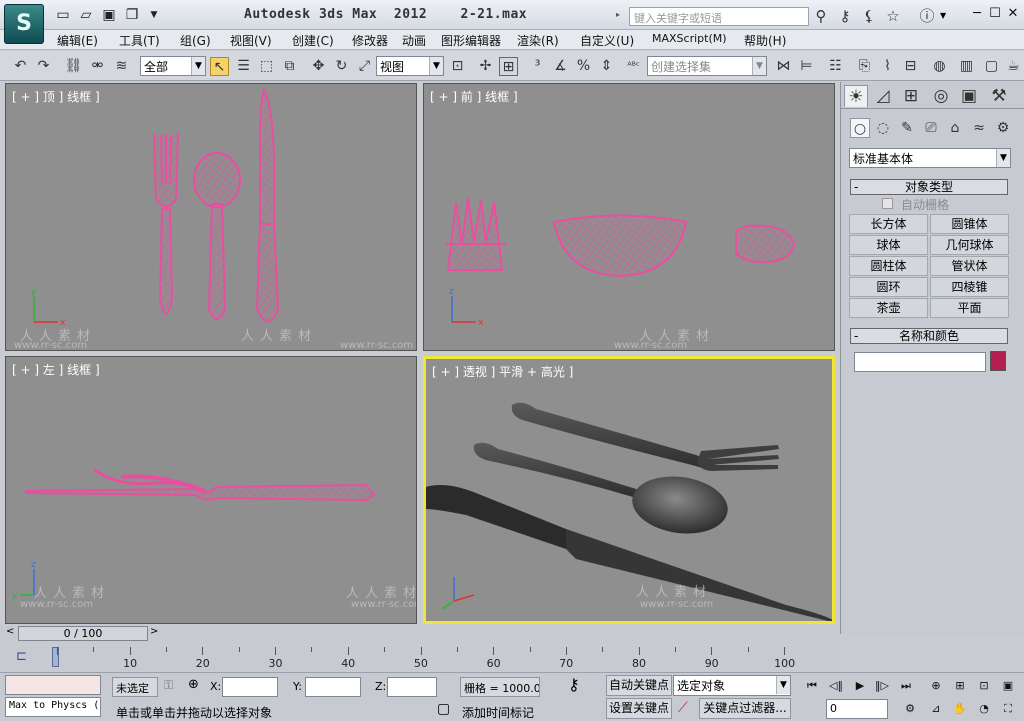 This screenshot has height=721, width=1024. I want to click on snaps-toggle-icon: ³, so click(537, 66).